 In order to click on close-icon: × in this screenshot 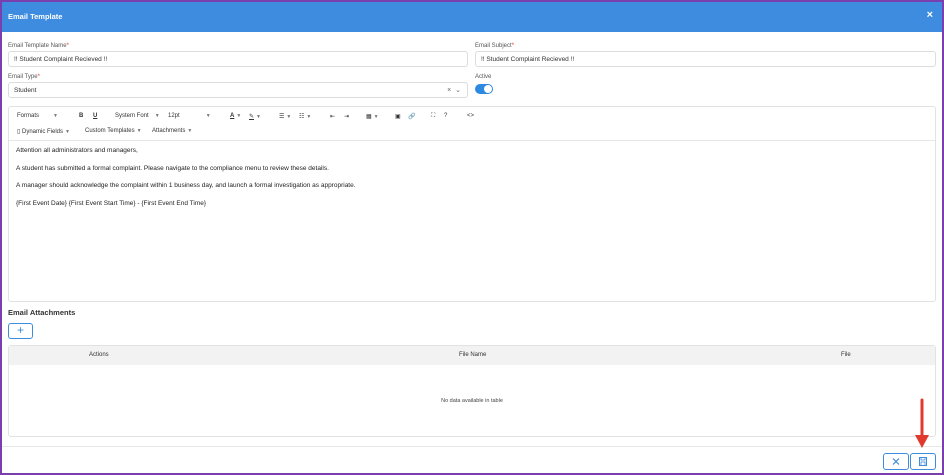, I will do `click(930, 15)`.